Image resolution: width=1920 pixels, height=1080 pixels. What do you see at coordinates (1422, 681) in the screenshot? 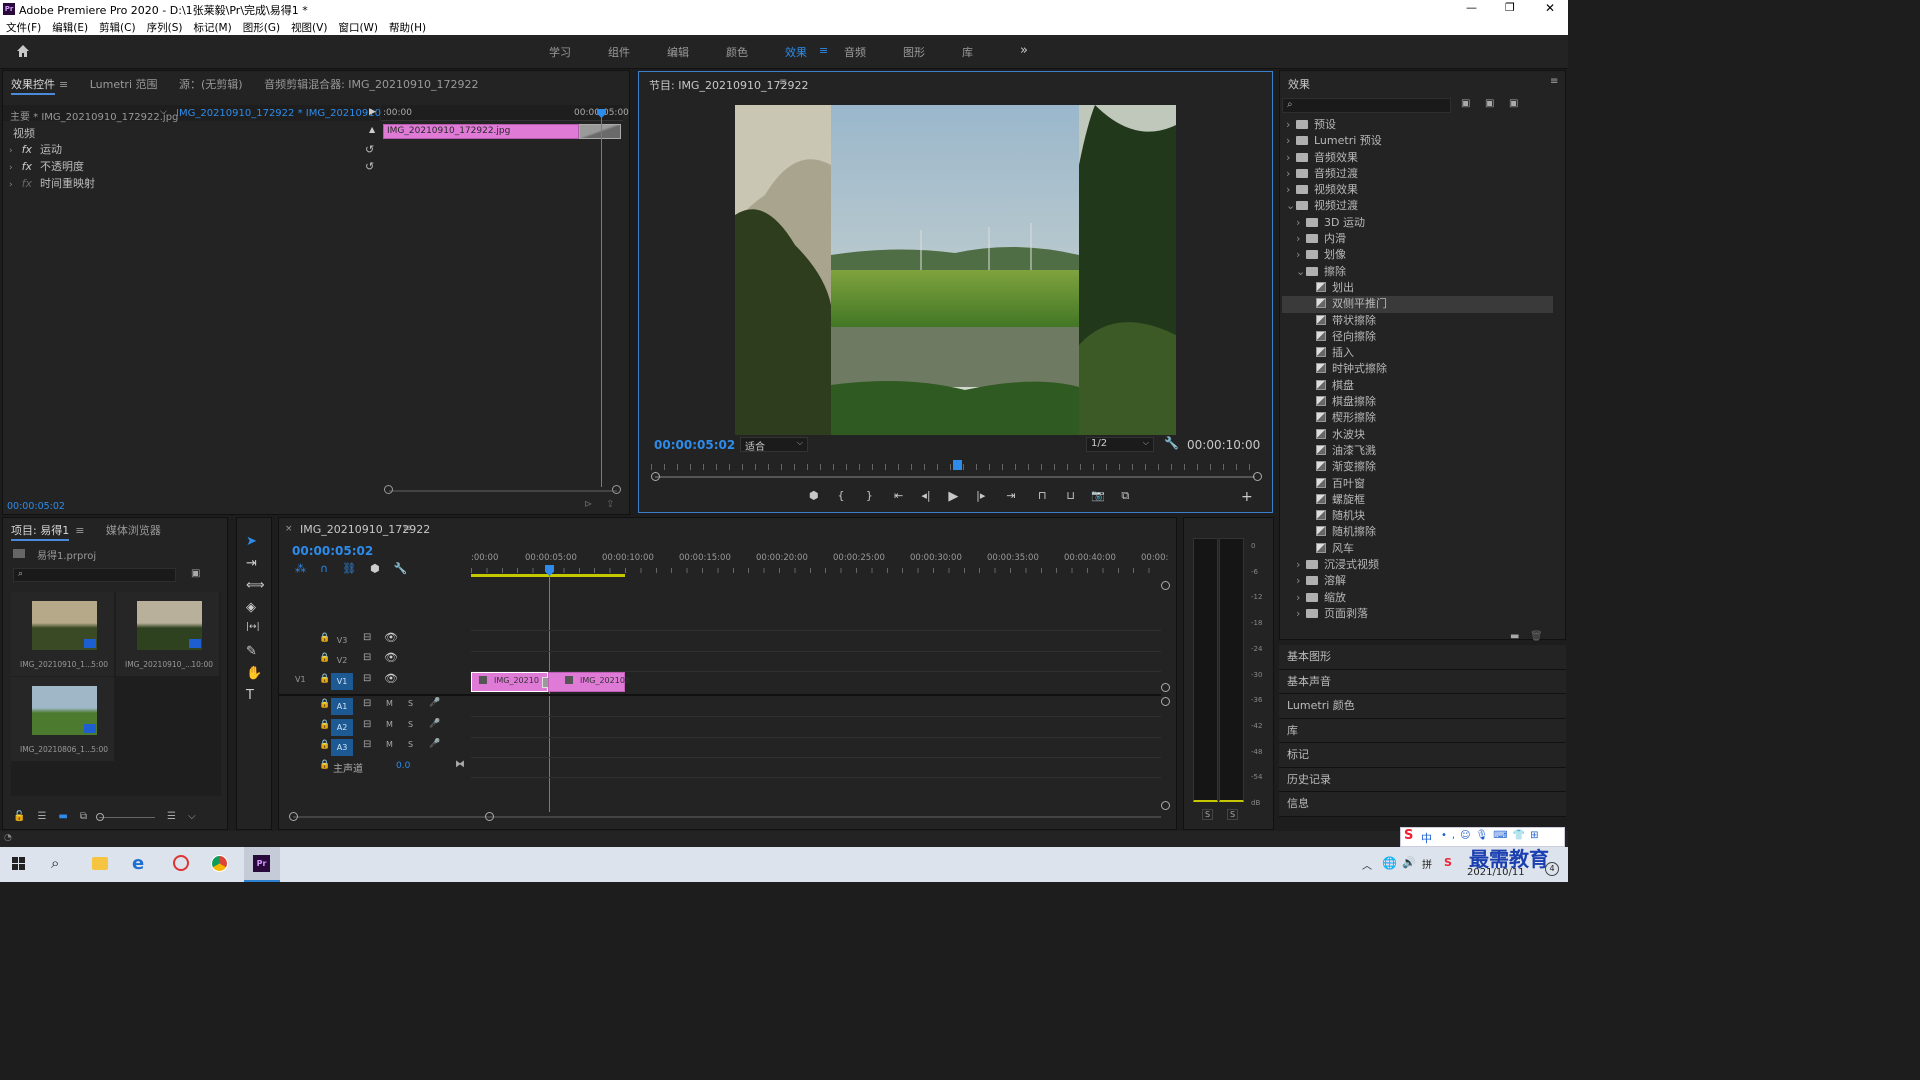
I see `collapsed-panel-header: 基本声音` at bounding box center [1422, 681].